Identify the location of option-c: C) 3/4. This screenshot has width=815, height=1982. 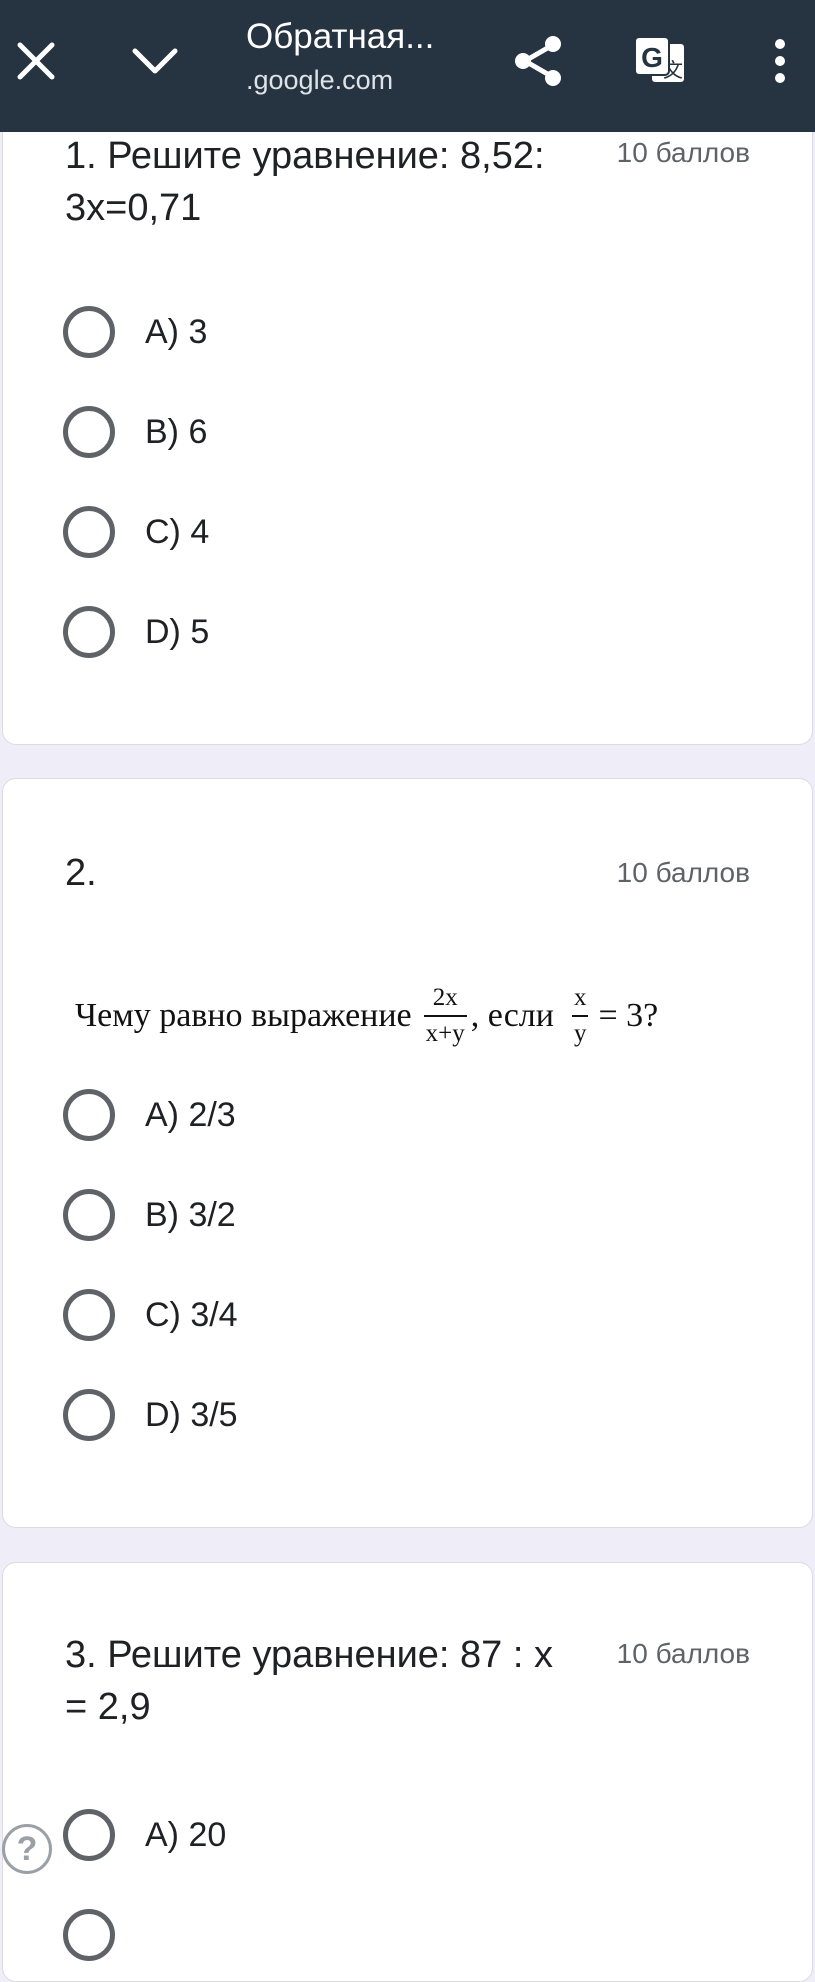
(150, 1315).